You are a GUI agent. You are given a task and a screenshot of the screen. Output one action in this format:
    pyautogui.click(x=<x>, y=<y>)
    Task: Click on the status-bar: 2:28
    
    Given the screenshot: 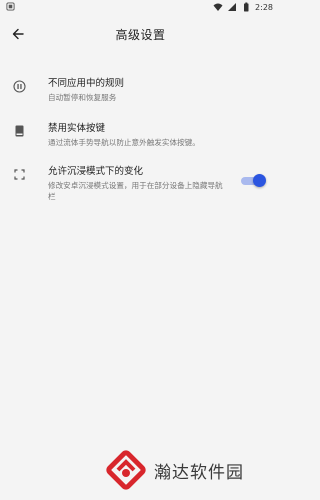 What is the action you would take?
    pyautogui.click(x=140, y=7)
    